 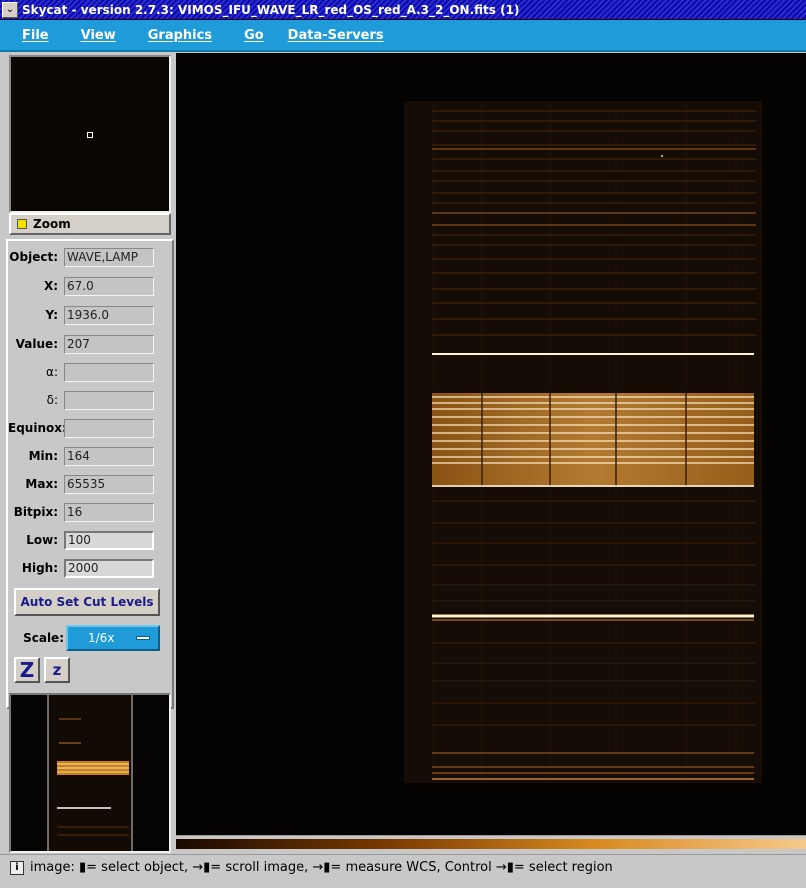 What do you see at coordinates (403, 36) in the screenshot?
I see `menu-bar: File View Graphics Go Data-Servers` at bounding box center [403, 36].